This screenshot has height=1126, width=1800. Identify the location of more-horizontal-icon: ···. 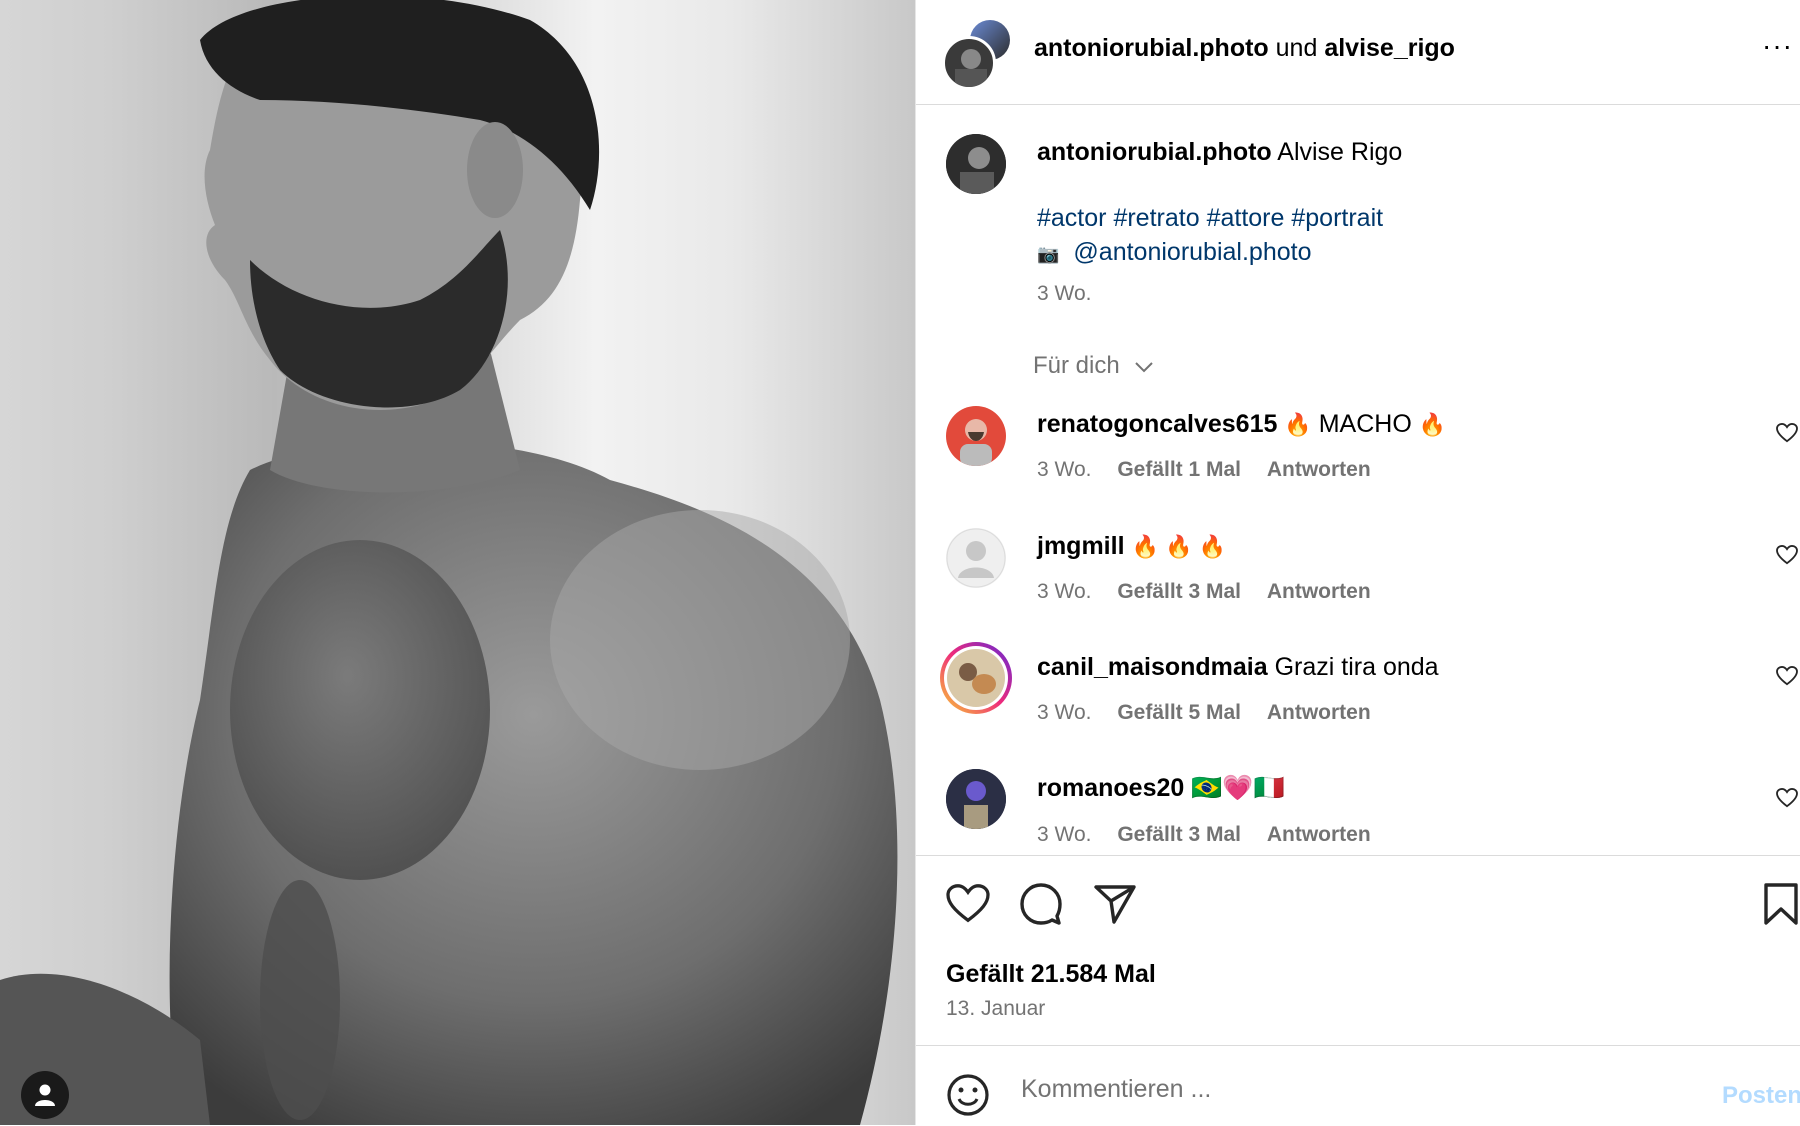
(1777, 45).